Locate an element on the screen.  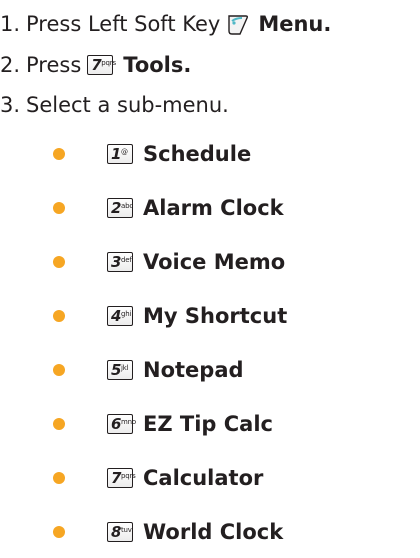
key-2-icon: 2 abc is located at coordinates (120, 208).